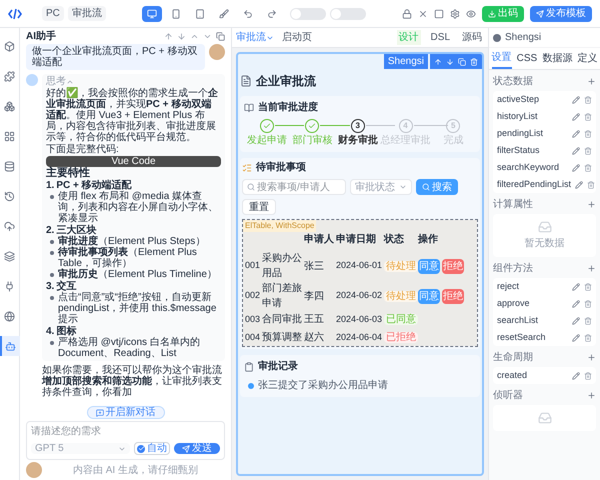 This screenshot has height=480, width=600. Describe the element at coordinates (181, 36) in the screenshot. I see `arrow-down-icon` at that location.